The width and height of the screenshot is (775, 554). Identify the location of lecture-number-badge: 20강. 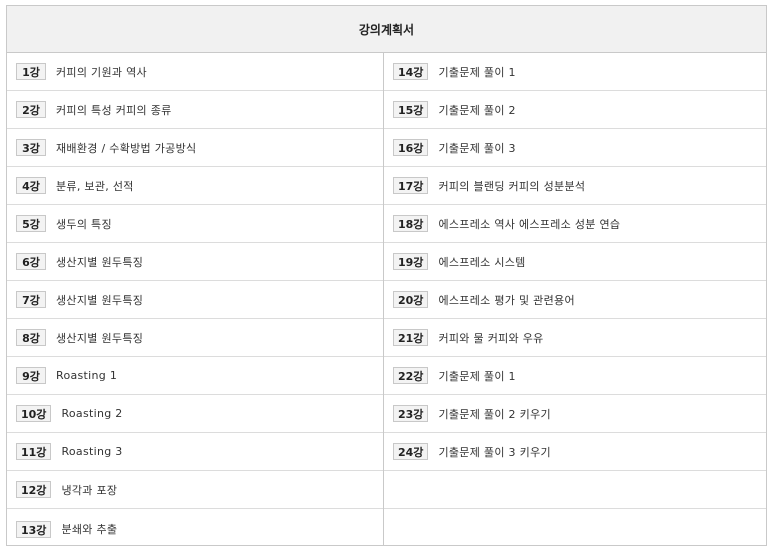
(411, 299).